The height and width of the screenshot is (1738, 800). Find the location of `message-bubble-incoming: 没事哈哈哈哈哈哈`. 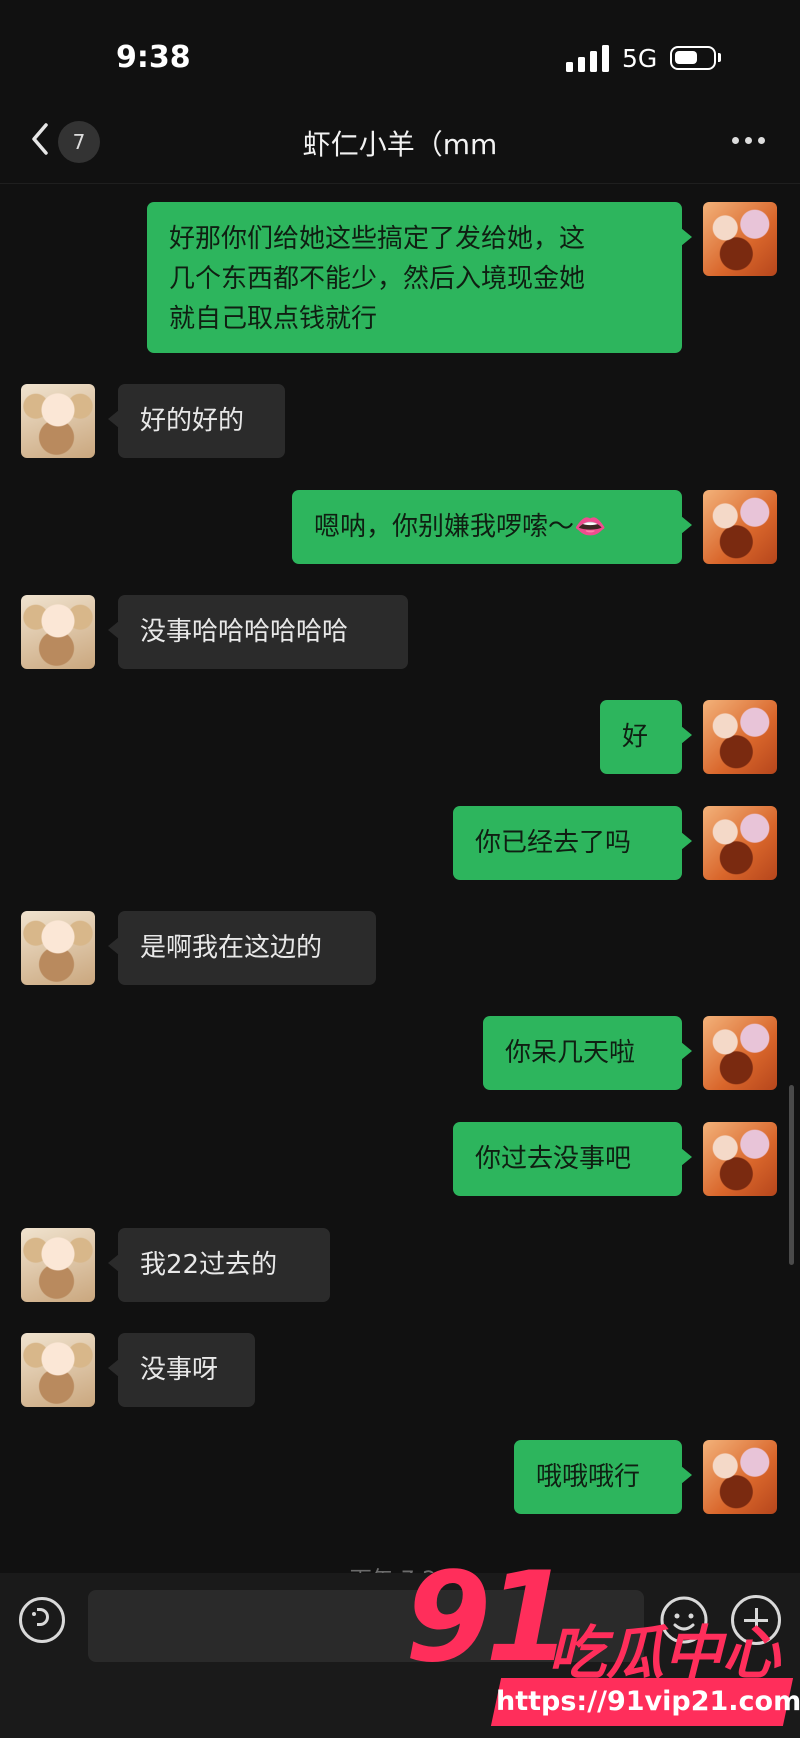

message-bubble-incoming: 没事哈哈哈哈哈哈 is located at coordinates (258, 632).